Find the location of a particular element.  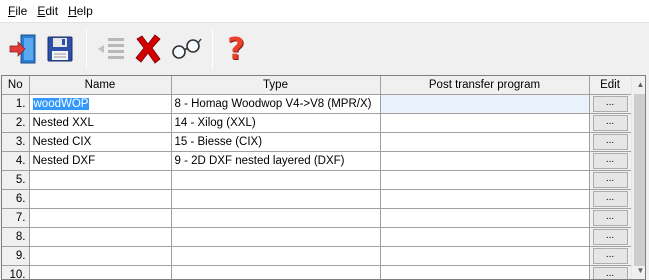

exit-button is located at coordinates (24, 49).